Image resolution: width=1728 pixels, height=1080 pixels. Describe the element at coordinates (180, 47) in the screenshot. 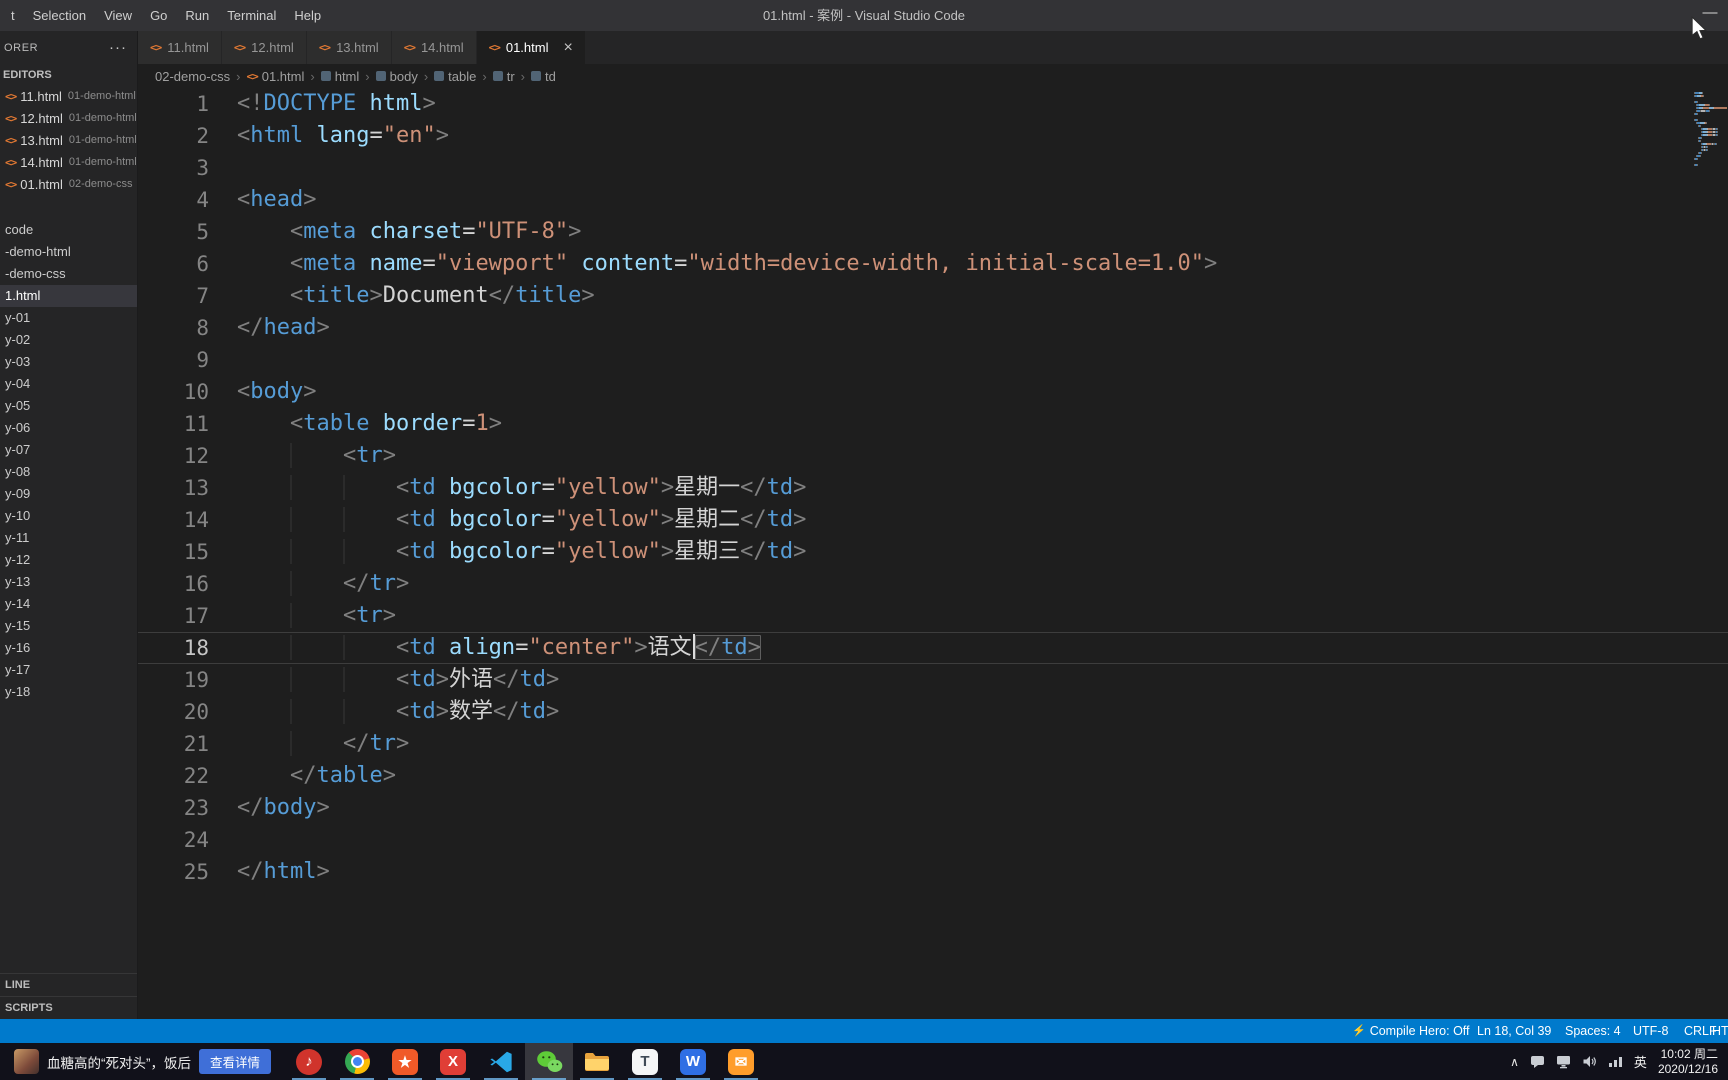

I see `tab-11.html: <> 11.html` at that location.